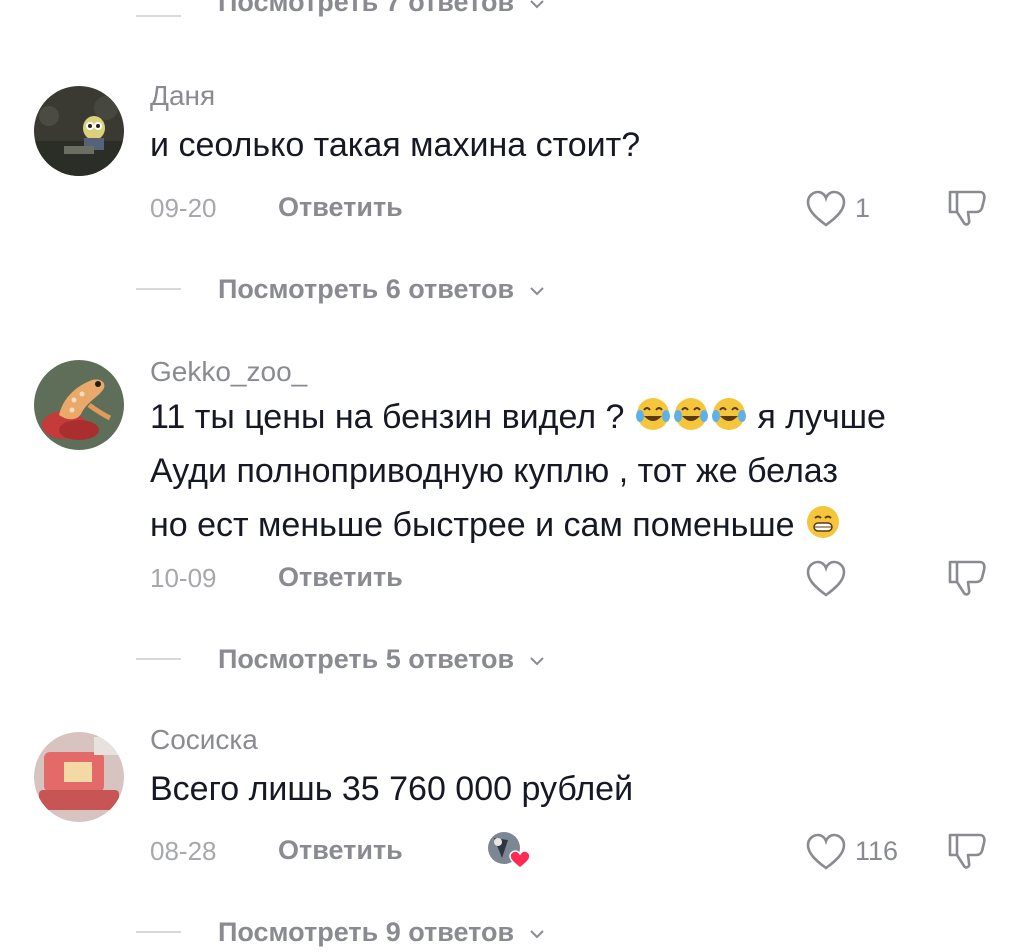 This screenshot has height=952, width=1024. I want to click on view-replies-button: Посмотреть 7 ответов, so click(381, 11).